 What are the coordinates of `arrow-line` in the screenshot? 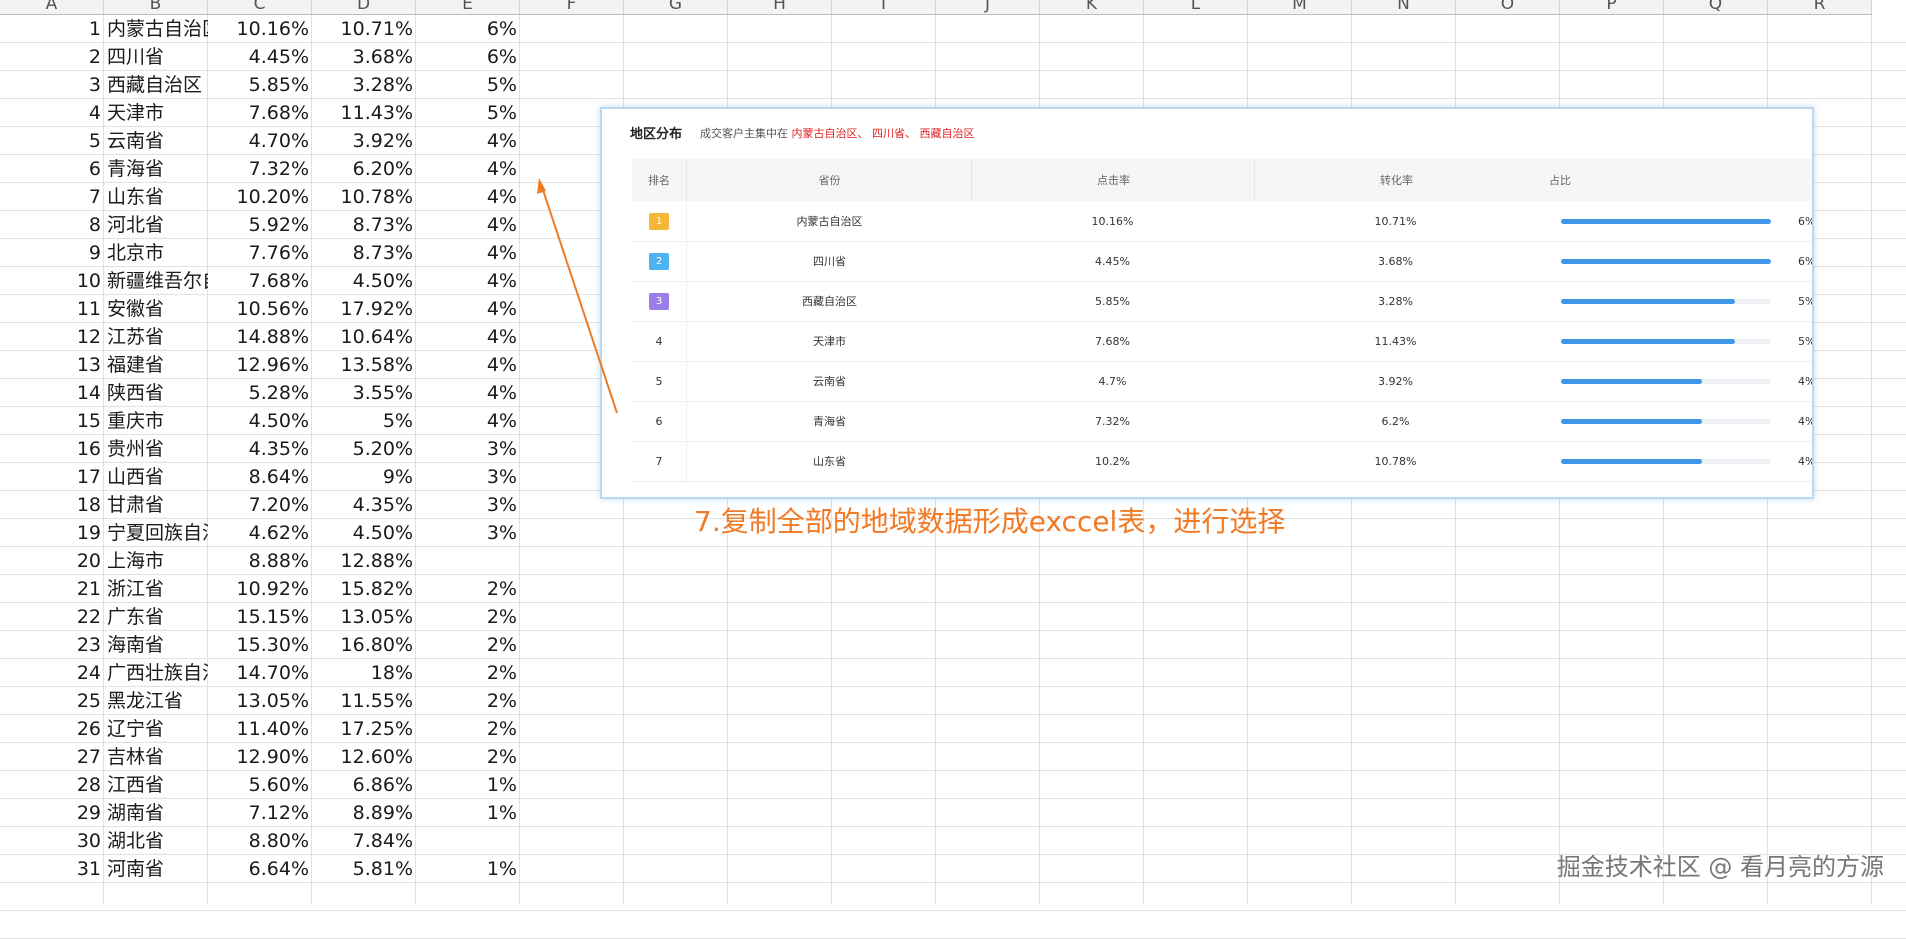 It's located at (579, 298).